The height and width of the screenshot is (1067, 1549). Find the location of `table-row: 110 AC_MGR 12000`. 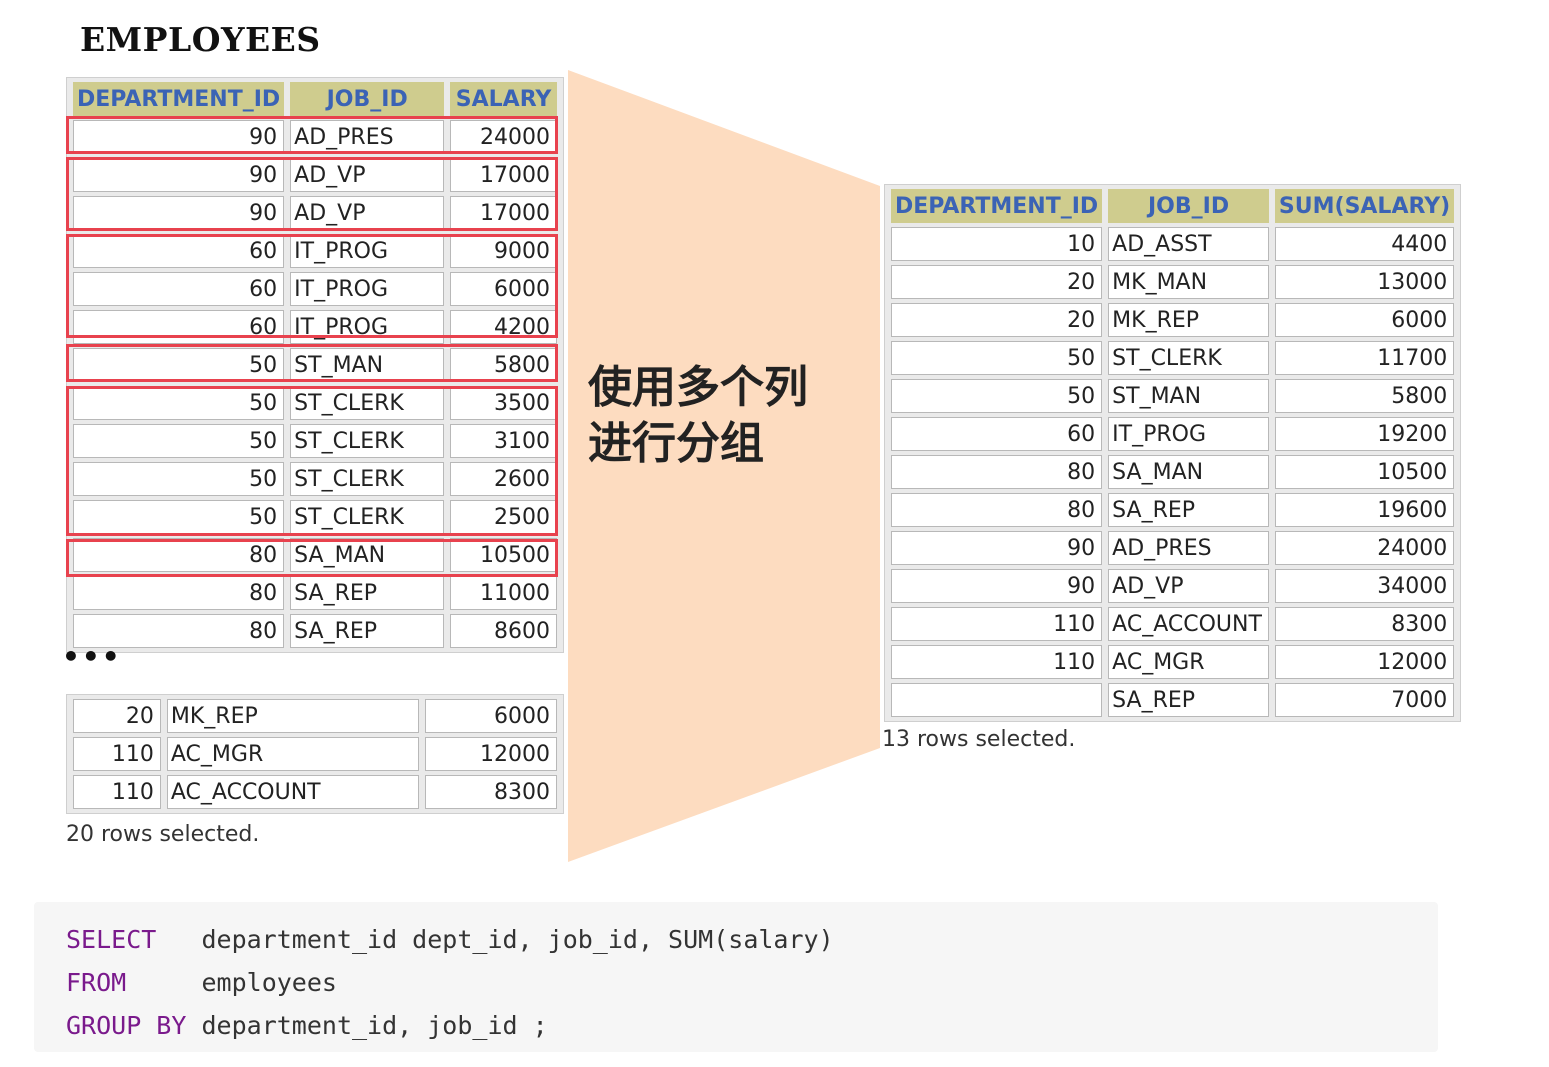

table-row: 110 AC_MGR 12000 is located at coordinates (1173, 662).